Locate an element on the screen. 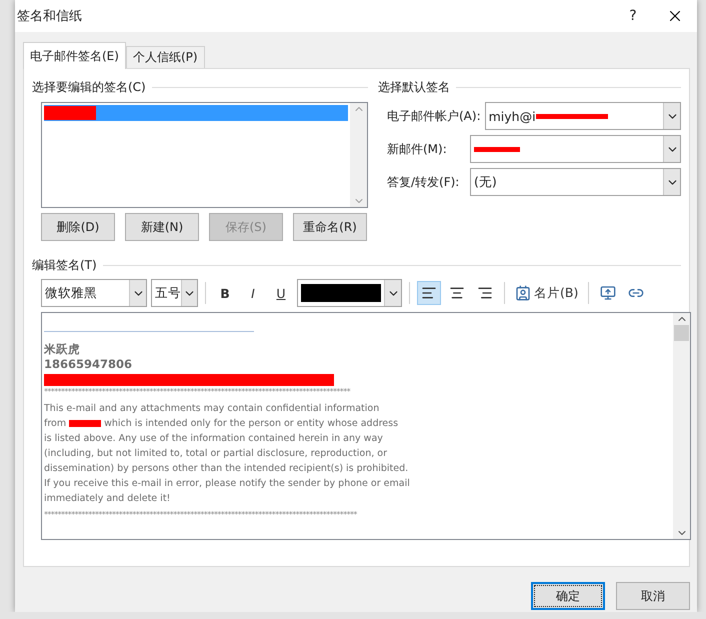 The height and width of the screenshot is (619, 706). disclaimer-text: from is located at coordinates (55, 424).